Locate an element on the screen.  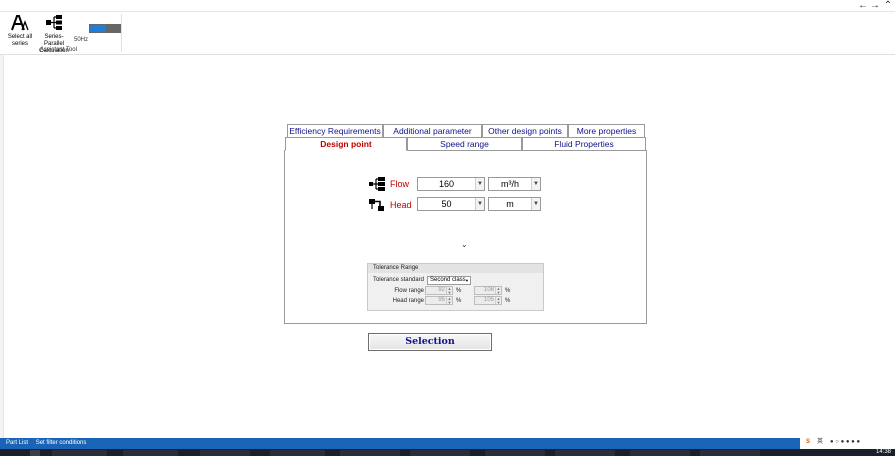
head-unit-combo: m ▼ is located at coordinates (514, 204).